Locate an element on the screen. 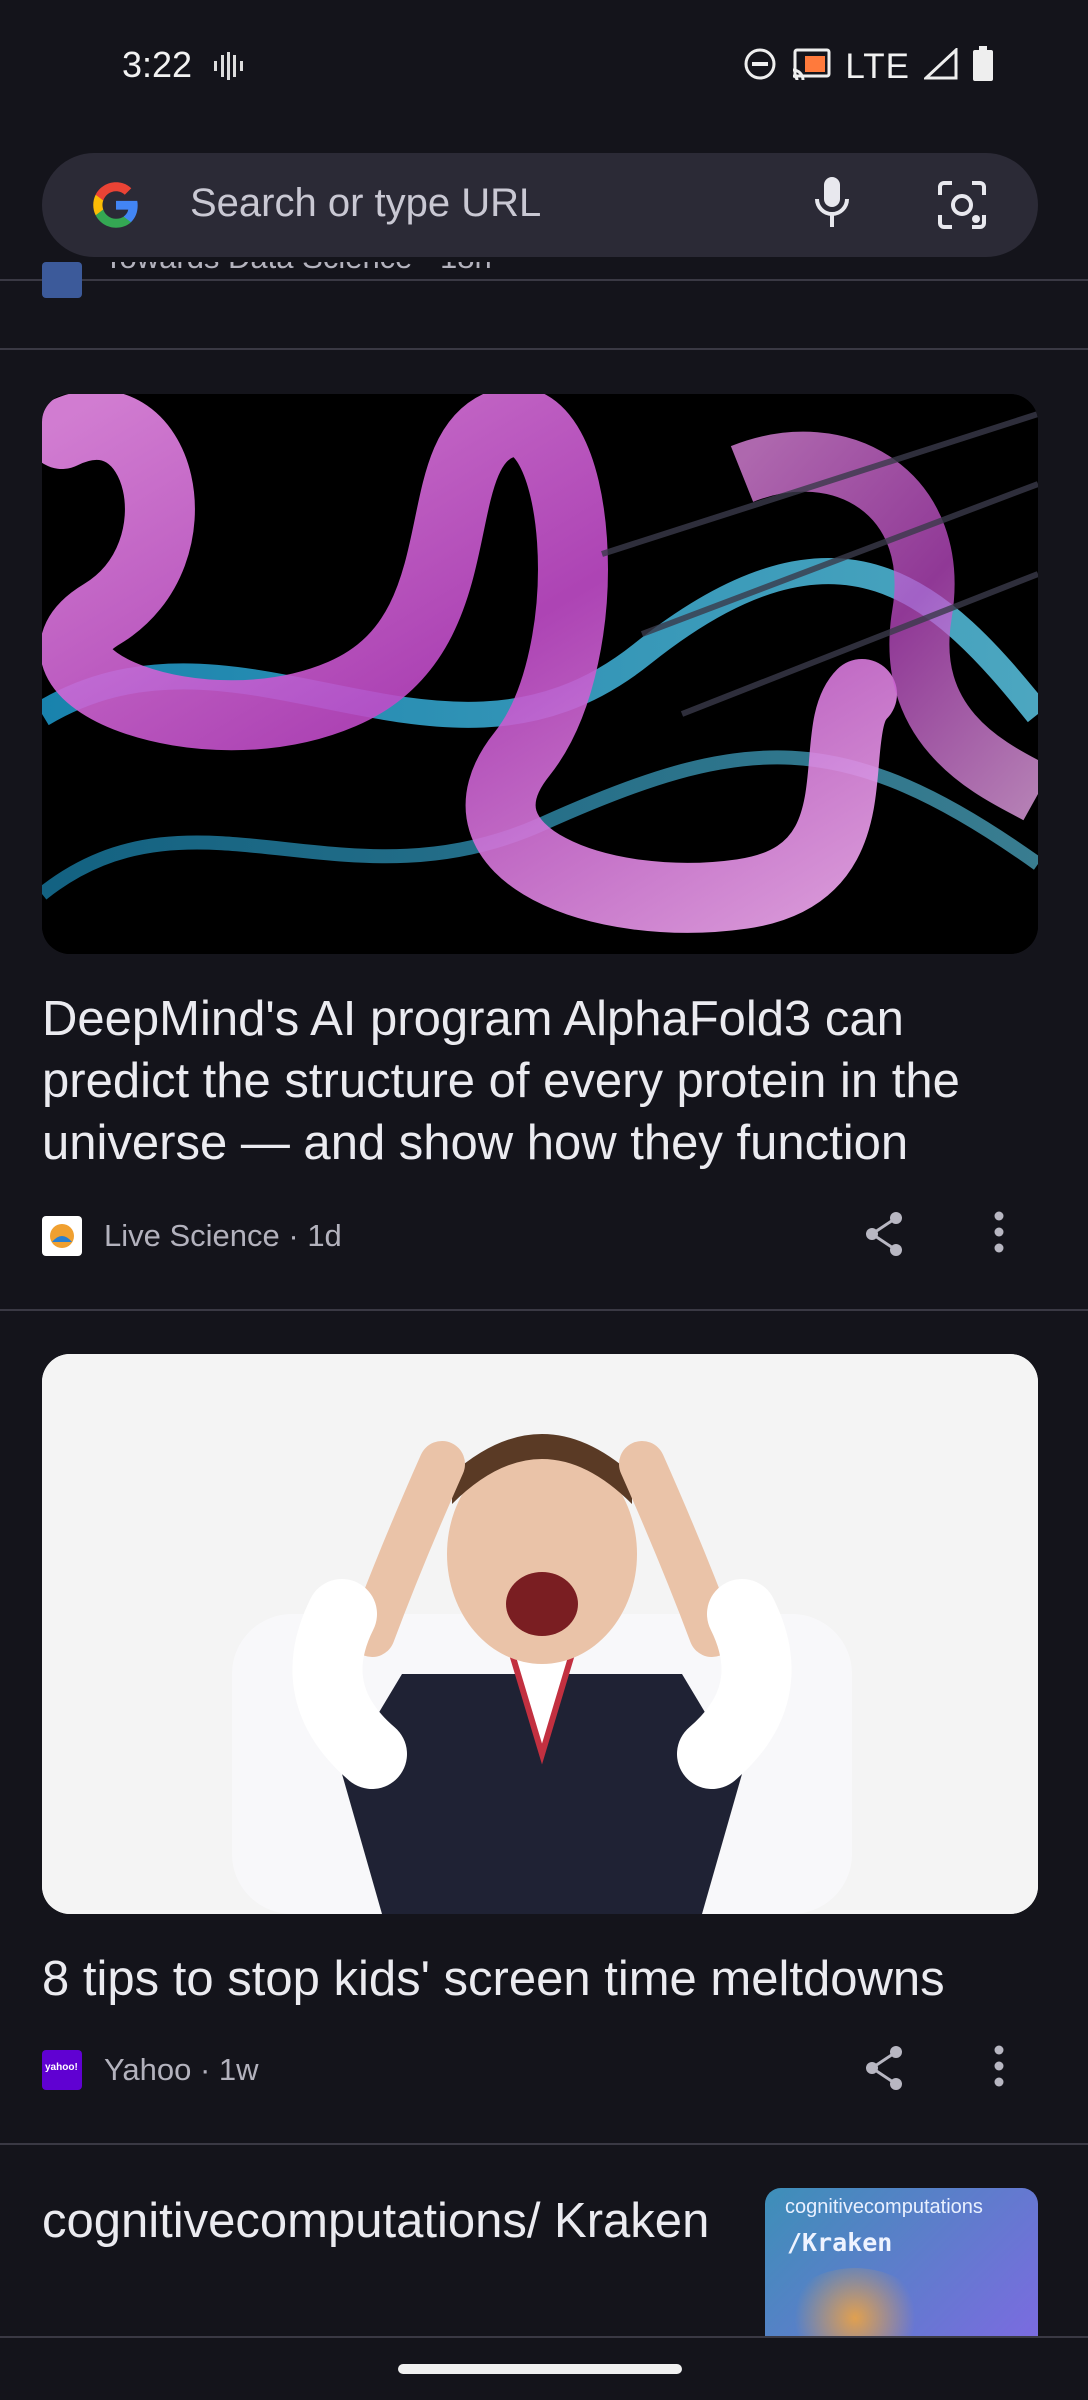 This screenshot has height=2400, width=1088. thumbnail-org: cognitivecomputations is located at coordinates (884, 2207).